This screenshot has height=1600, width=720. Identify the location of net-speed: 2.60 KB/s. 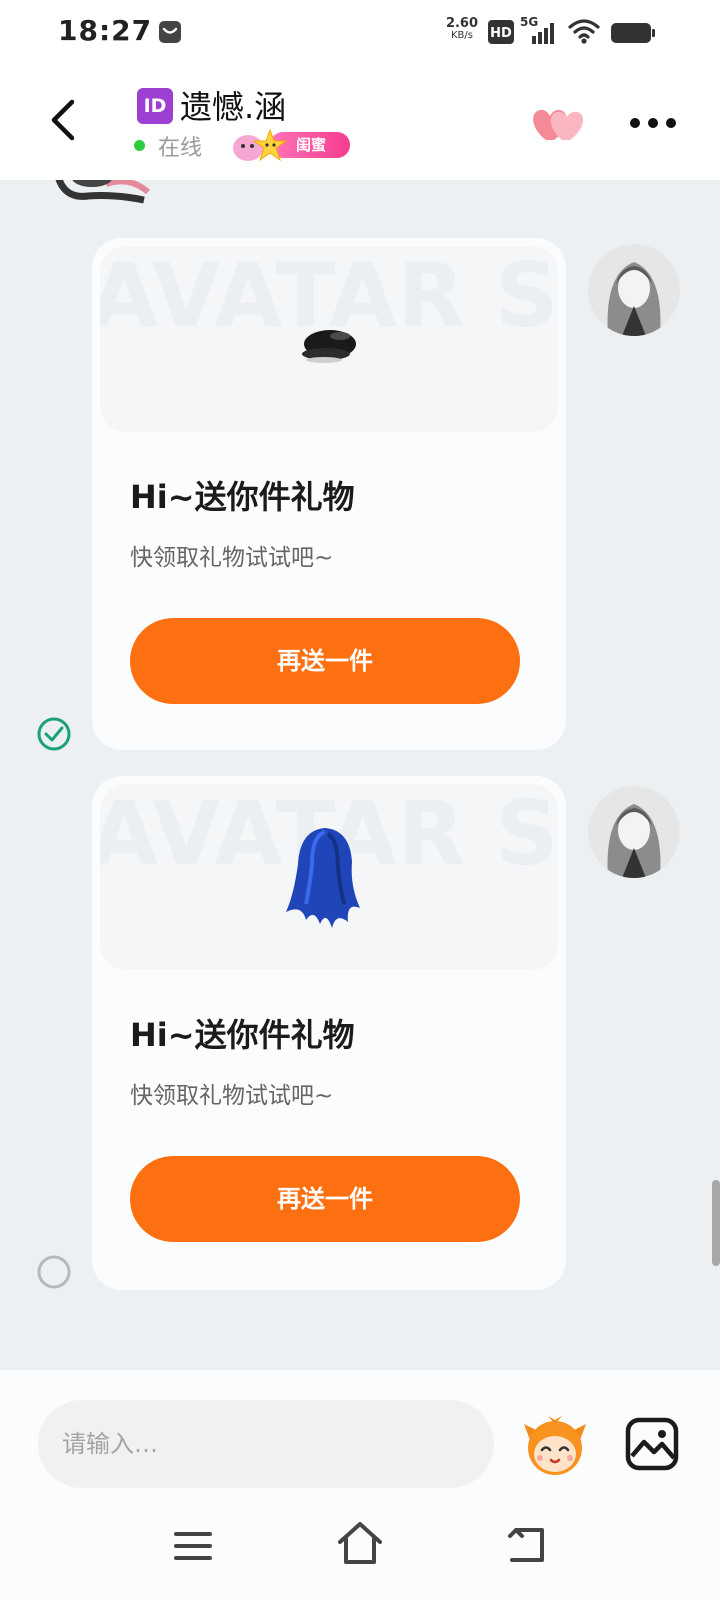
(462, 29).